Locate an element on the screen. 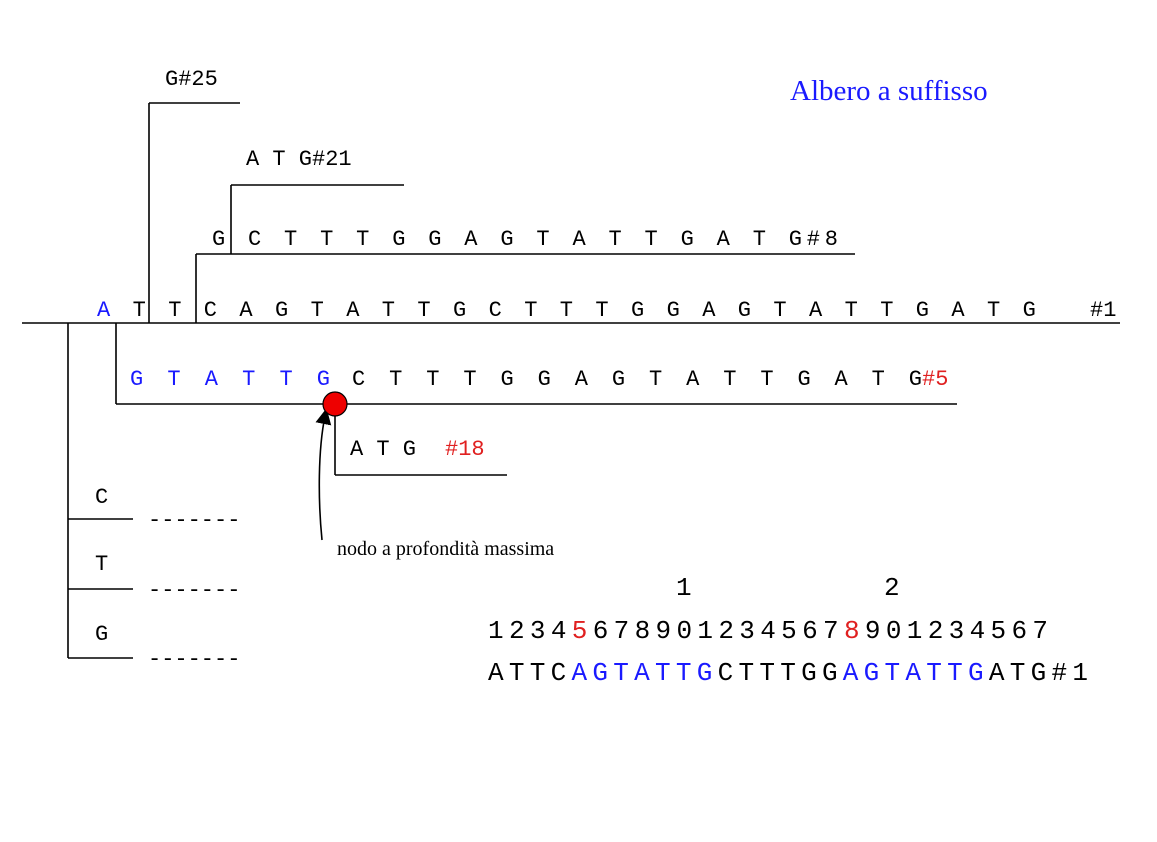  branch5-prefix: G T A T T G is located at coordinates (230, 379).